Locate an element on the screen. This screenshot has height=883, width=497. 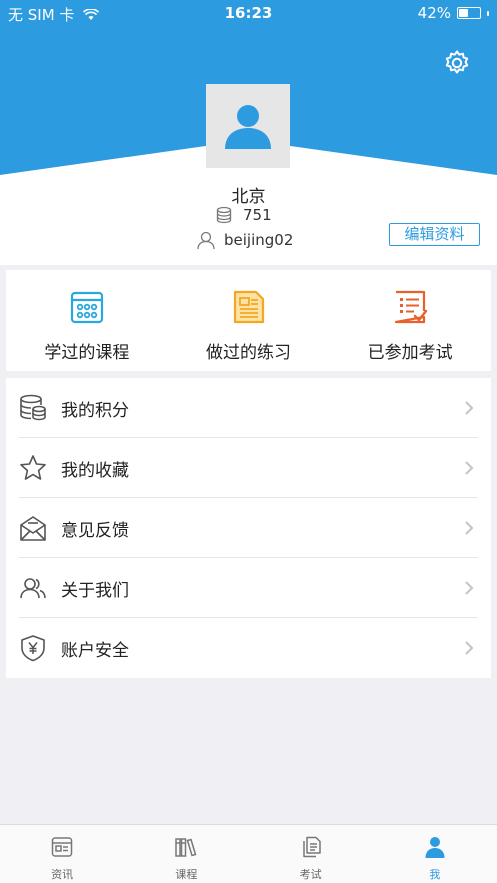
quick-action-label: 做过的练习 is located at coordinates (248, 353).